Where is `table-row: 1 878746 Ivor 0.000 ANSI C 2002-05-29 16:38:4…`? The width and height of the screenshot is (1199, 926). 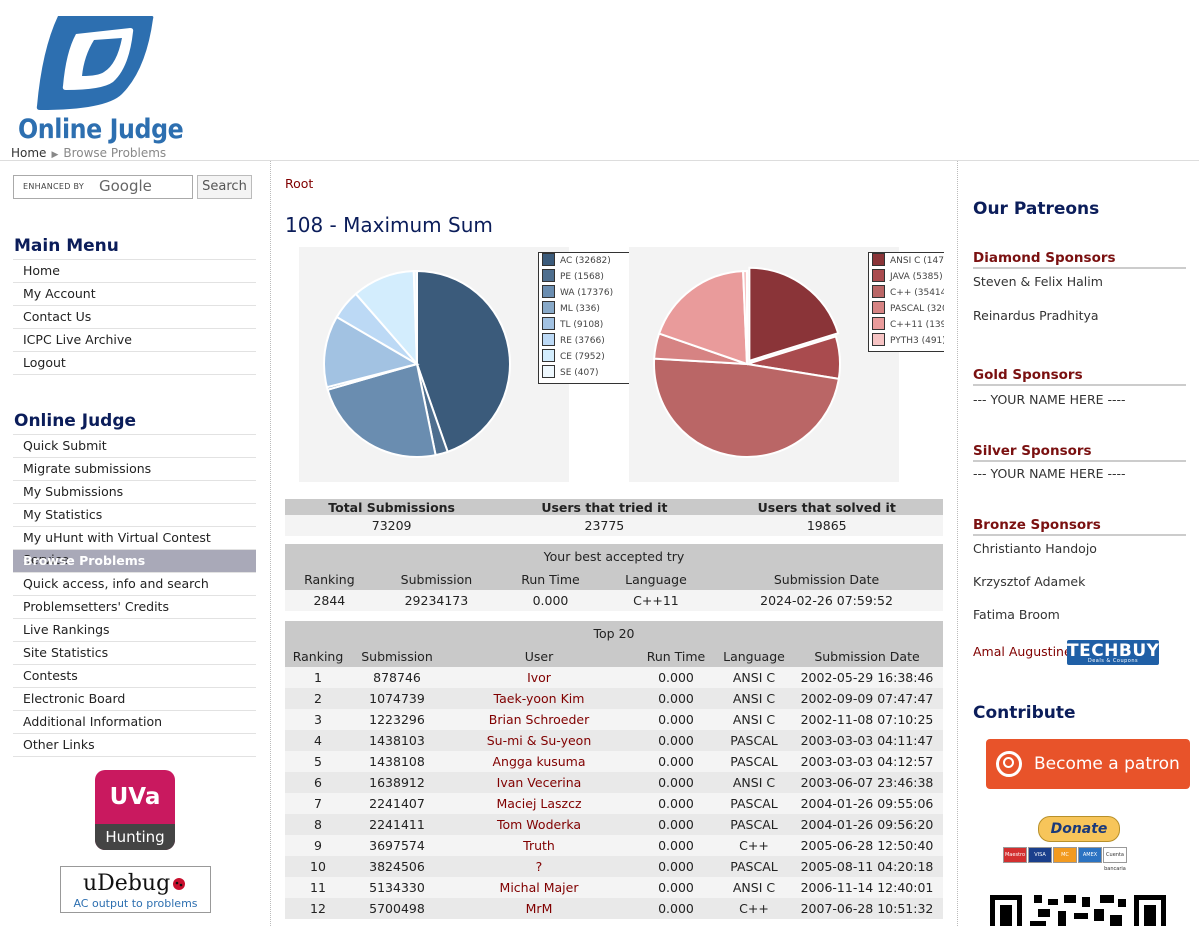 table-row: 1 878746 Ivor 0.000 ANSI C 2002-05-29 16:38:4… is located at coordinates (614, 677).